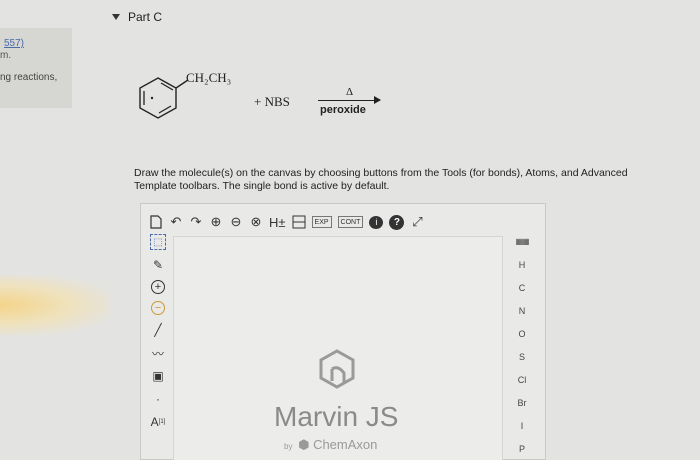 The image size is (700, 460). Describe the element at coordinates (55, 305) in the screenshot. I see `light-glare` at that location.